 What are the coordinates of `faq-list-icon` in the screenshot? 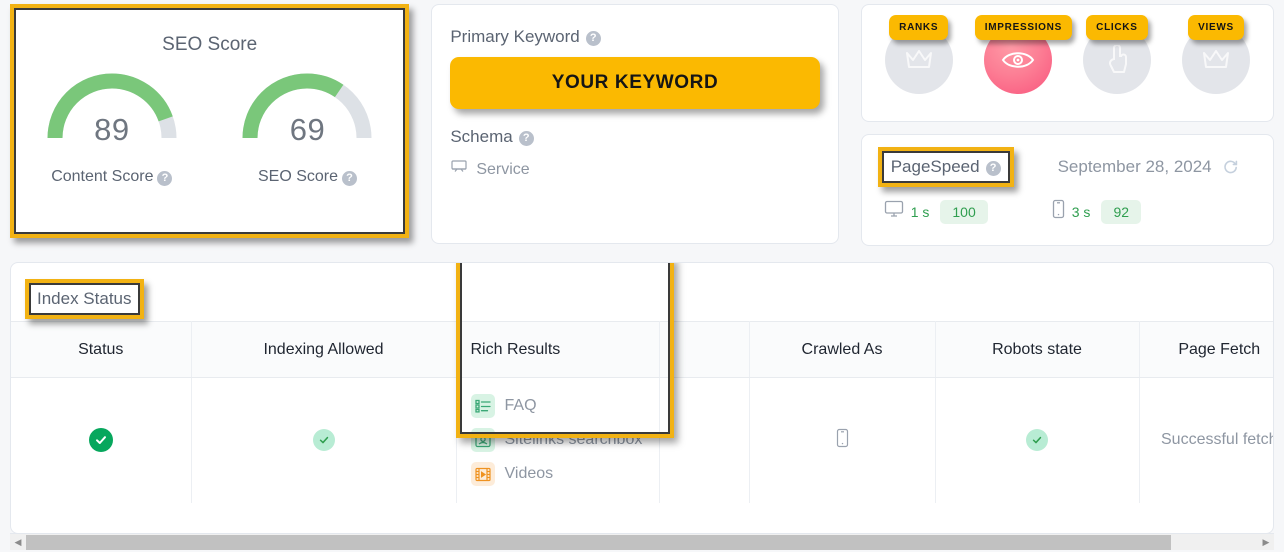 It's located at (482, 406).